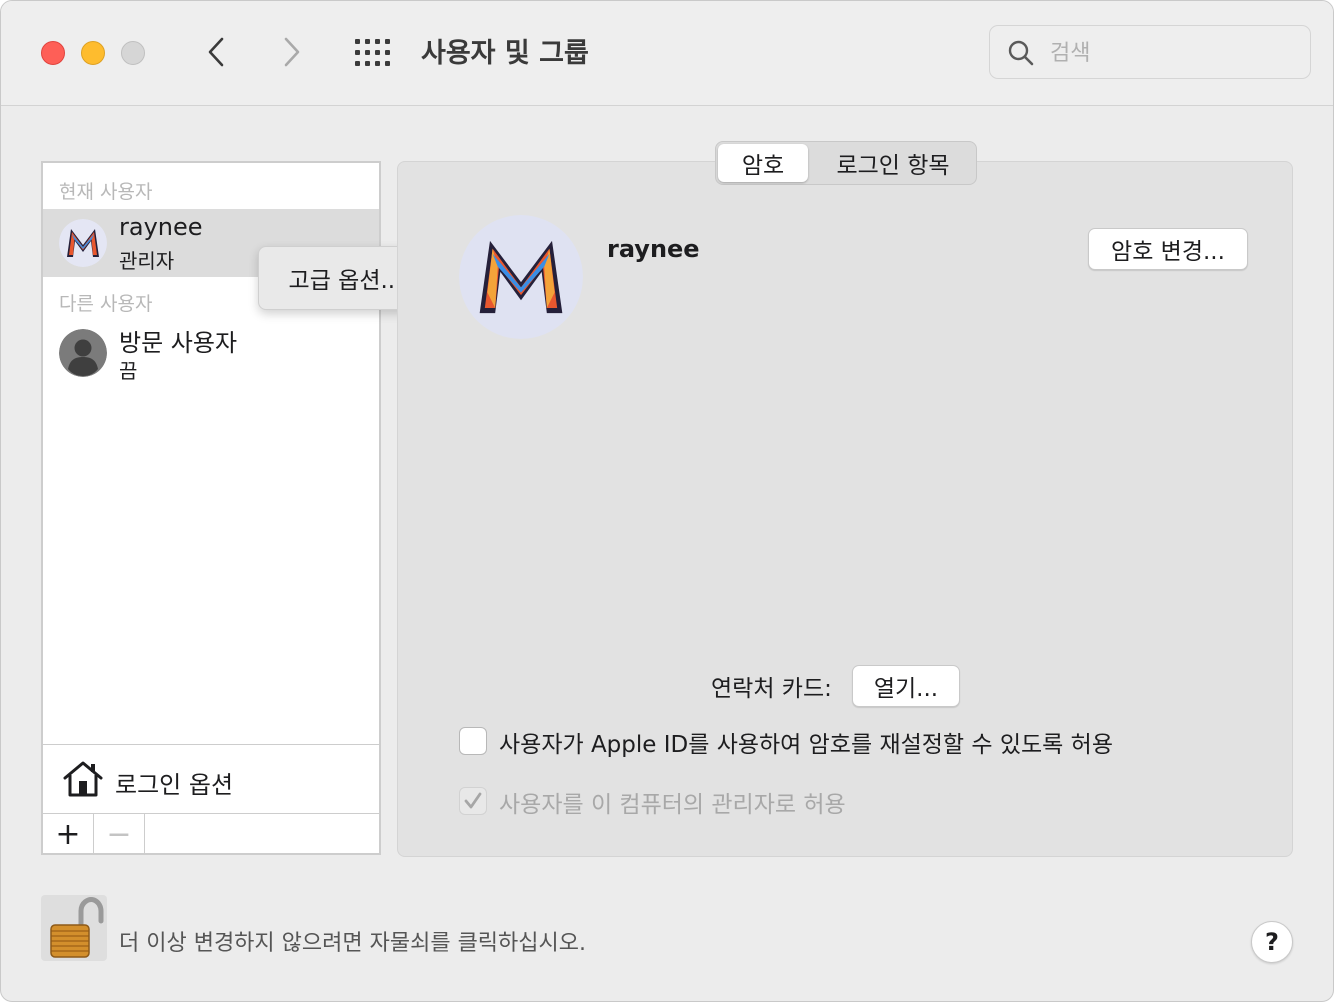  Describe the element at coordinates (893, 163) in the screenshot. I see `tab-login-items: 로그인 항목` at that location.